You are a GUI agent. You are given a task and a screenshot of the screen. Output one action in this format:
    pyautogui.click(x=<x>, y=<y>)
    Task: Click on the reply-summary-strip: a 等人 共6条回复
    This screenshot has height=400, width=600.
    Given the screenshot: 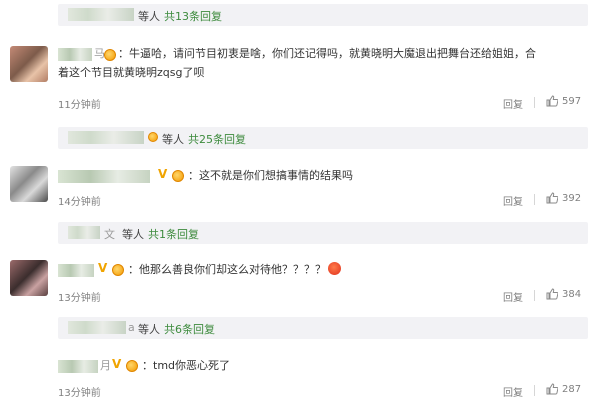 What is the action you would take?
    pyautogui.click(x=323, y=328)
    